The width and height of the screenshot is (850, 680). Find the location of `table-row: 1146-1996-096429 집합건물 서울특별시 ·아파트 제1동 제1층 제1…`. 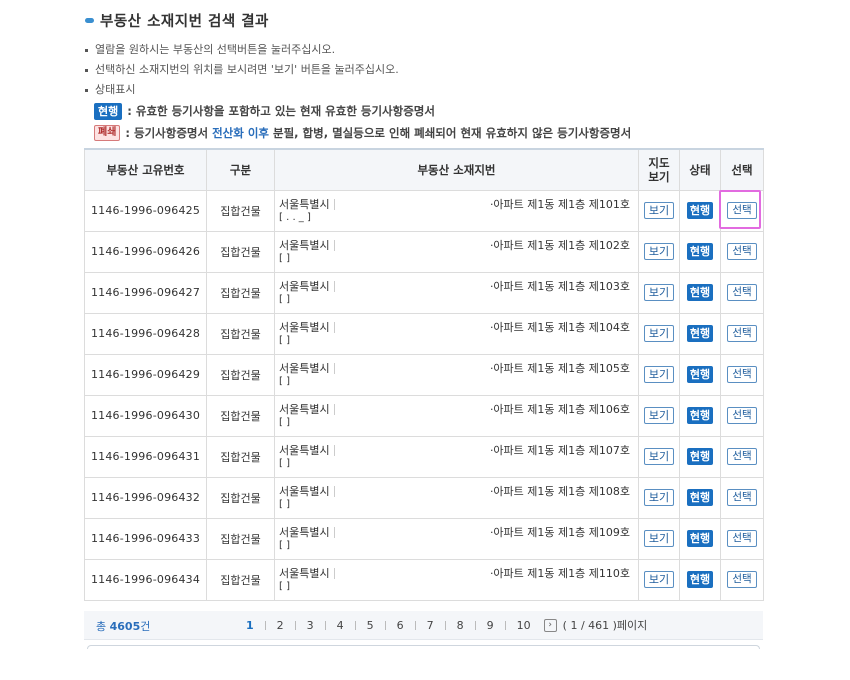

table-row: 1146-1996-096429 집합건물 서울특별시 ·아파트 제1동 제1층 제1… is located at coordinates (424, 374).